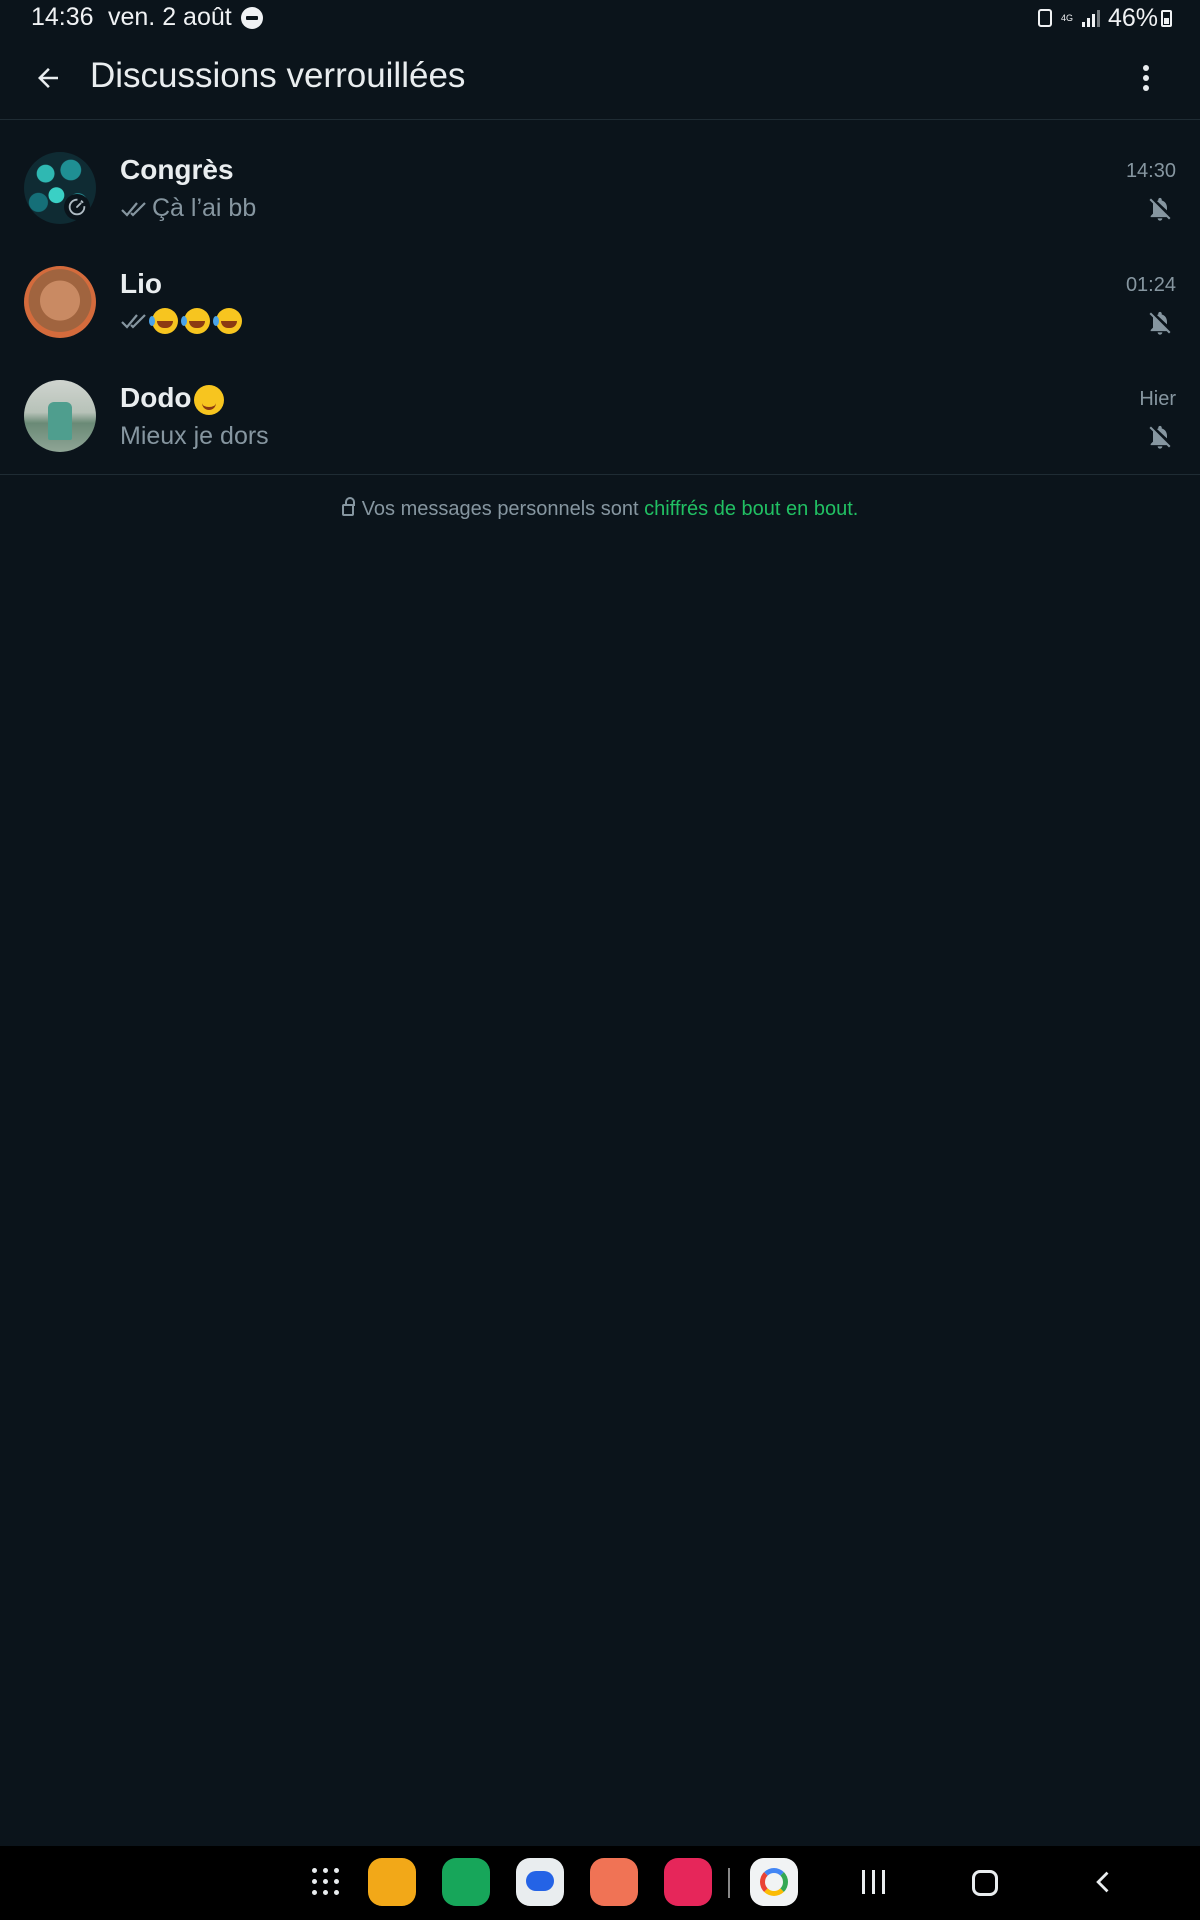 The height and width of the screenshot is (1920, 1200). Describe the element at coordinates (170, 17) in the screenshot. I see `status-date: ven. 2 août` at that location.